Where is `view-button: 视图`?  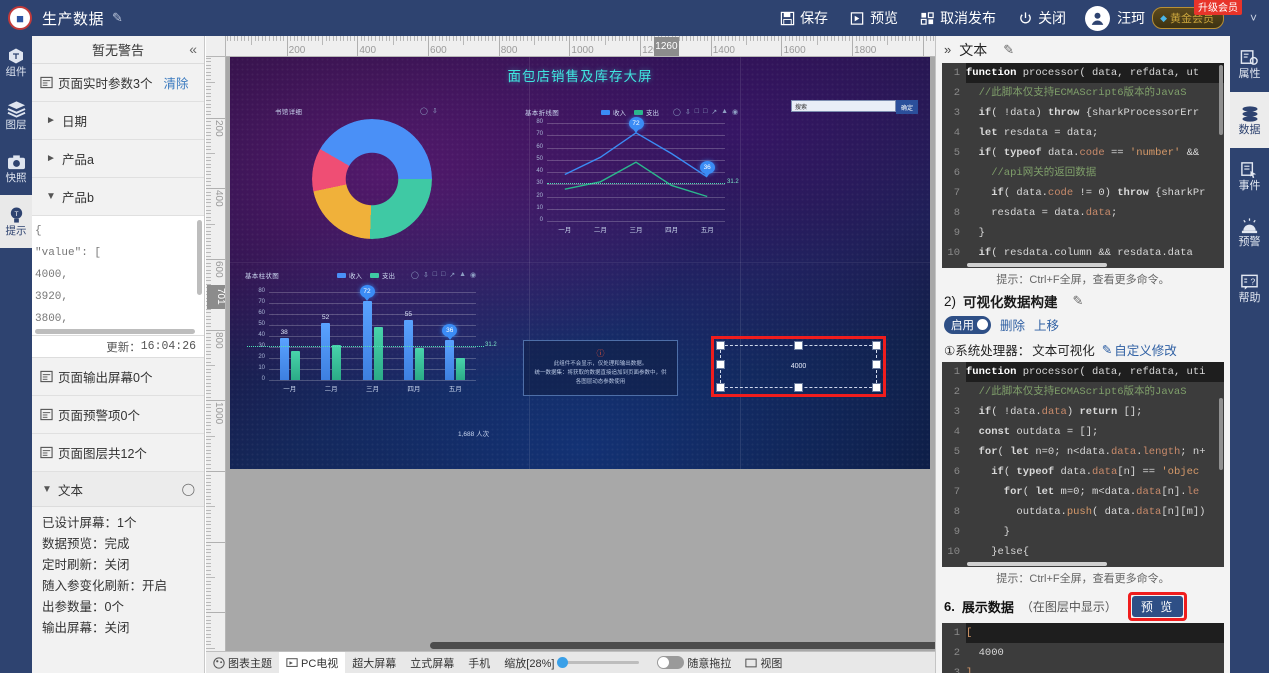
view-button: 视图 is located at coordinates (763, 662).